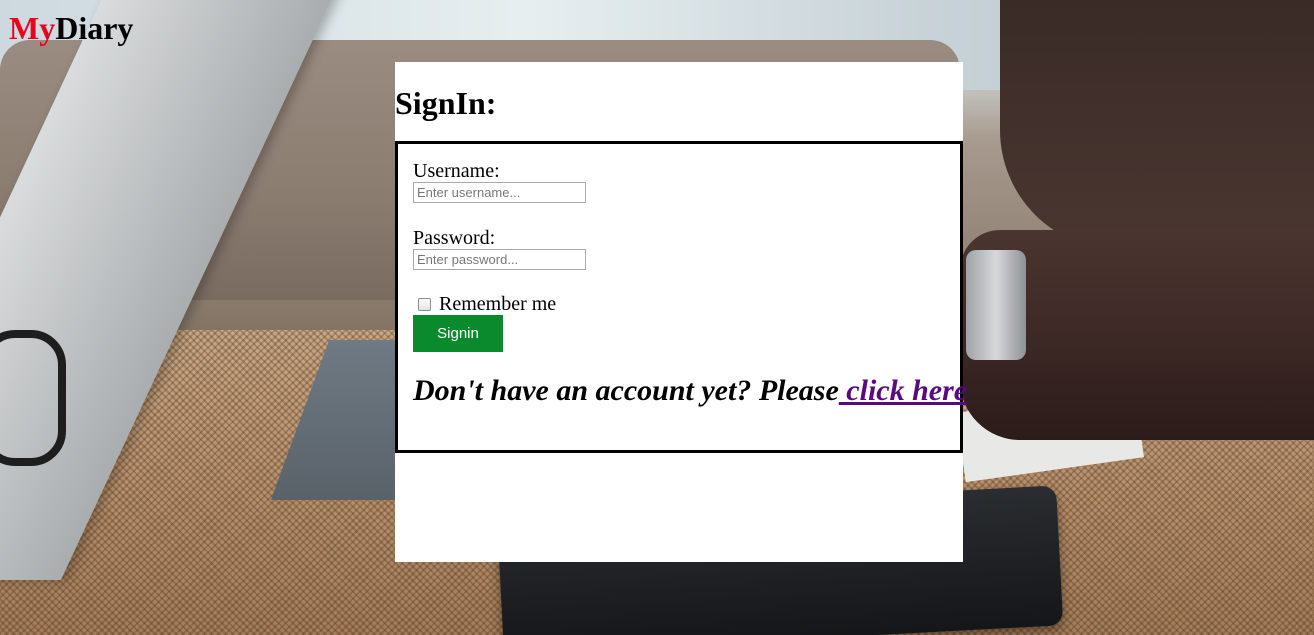 This screenshot has height=635, width=1314. I want to click on username-label: Username:, so click(456, 171).